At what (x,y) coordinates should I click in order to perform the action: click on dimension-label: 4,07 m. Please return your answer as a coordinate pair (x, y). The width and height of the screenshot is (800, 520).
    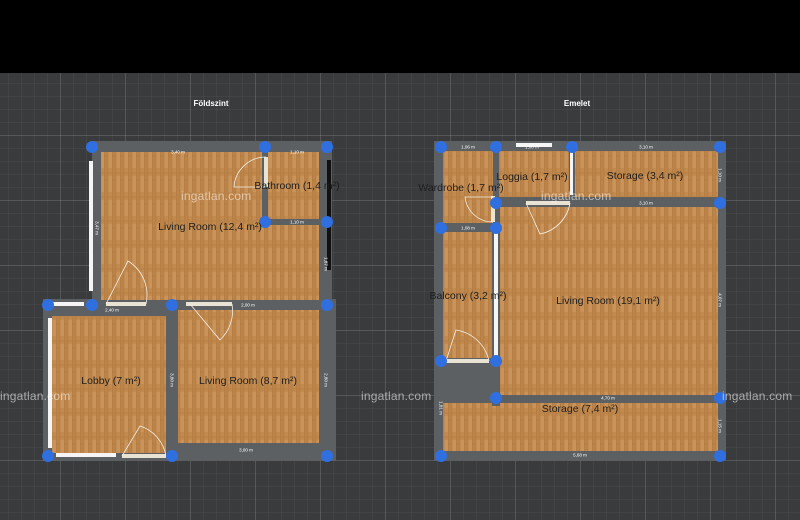
    Looking at the image, I should click on (720, 300).